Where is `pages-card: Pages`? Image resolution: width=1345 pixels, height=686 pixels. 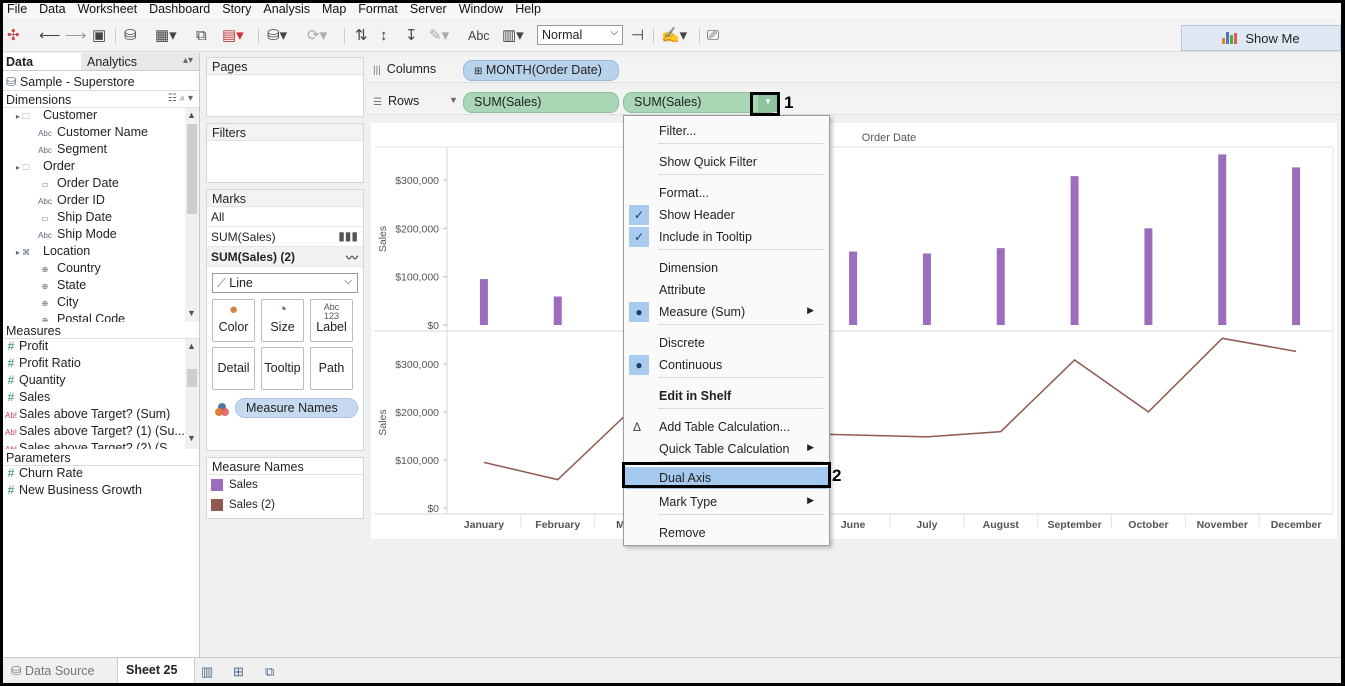 pages-card: Pages is located at coordinates (285, 87).